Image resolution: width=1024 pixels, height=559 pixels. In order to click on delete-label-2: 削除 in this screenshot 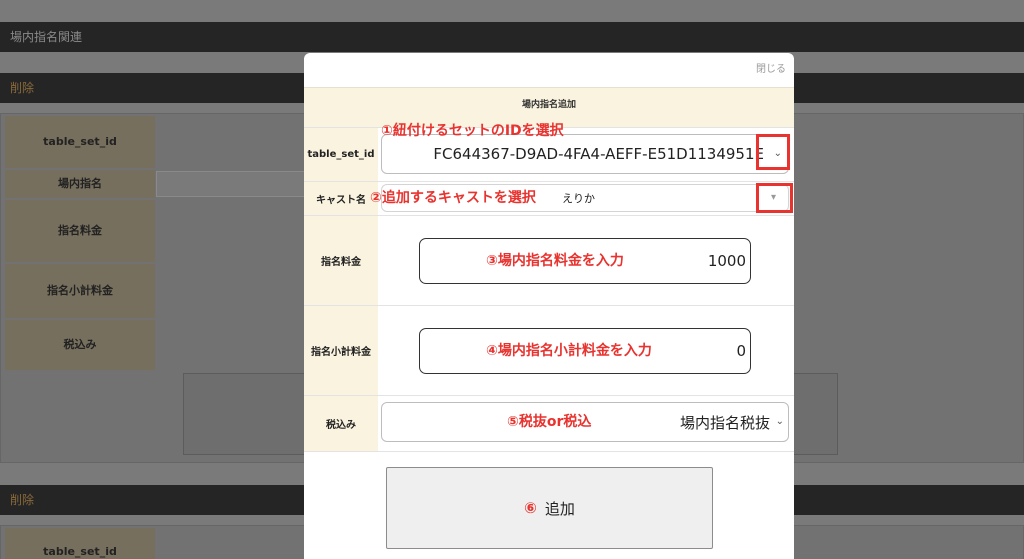, I will do `click(22, 500)`.